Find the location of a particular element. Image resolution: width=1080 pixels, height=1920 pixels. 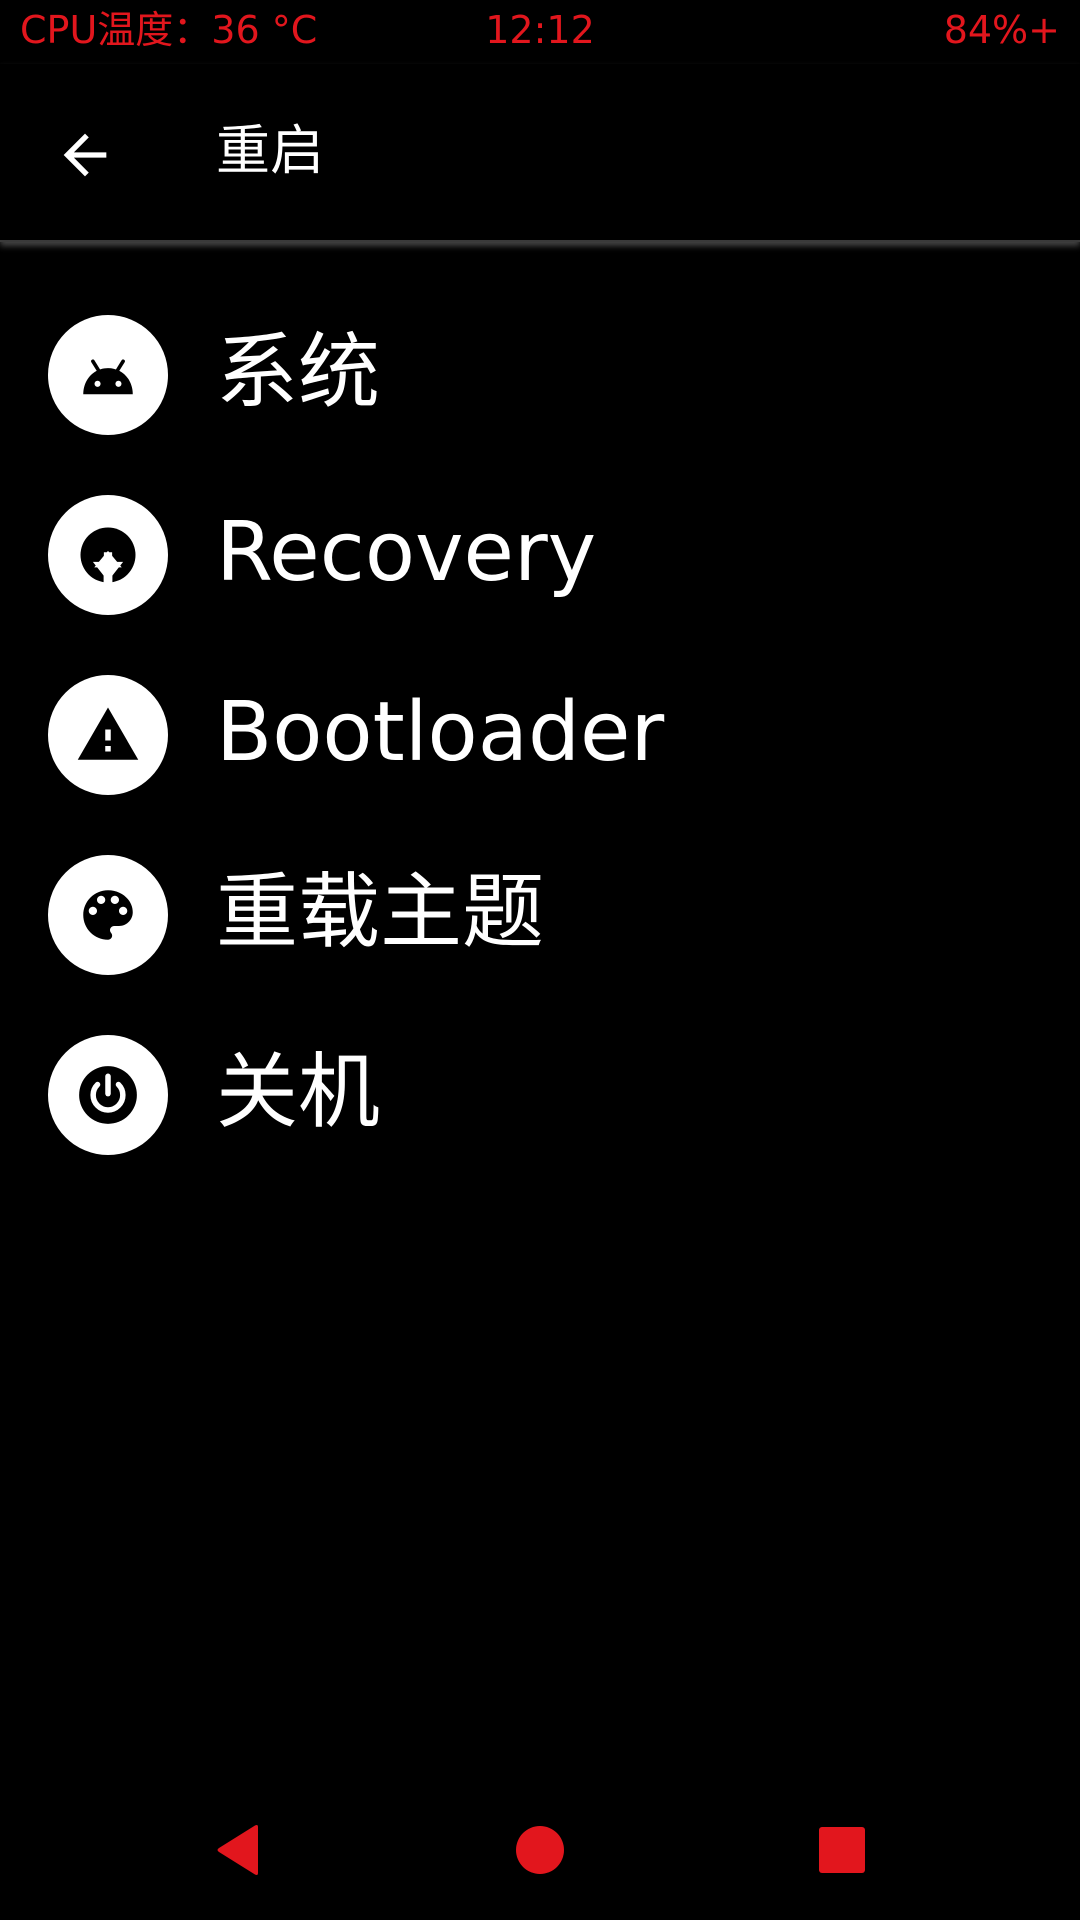

arrow-back-icon is located at coordinates (85, 155).